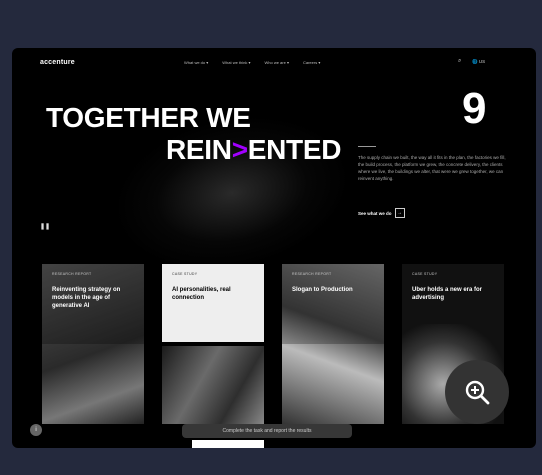 The image size is (542, 475). I want to click on info-icon: i, so click(36, 430).